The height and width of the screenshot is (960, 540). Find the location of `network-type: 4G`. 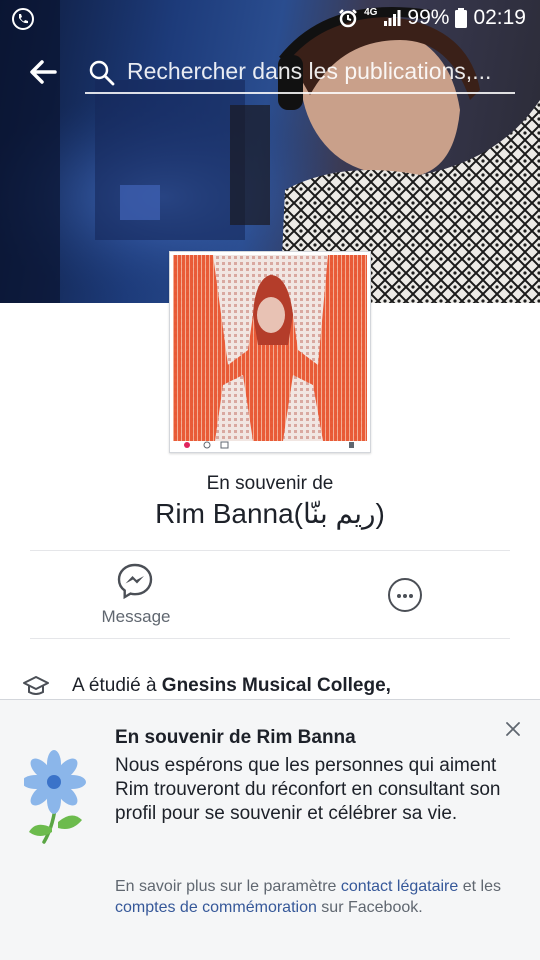

network-type: 4G is located at coordinates (371, 12).